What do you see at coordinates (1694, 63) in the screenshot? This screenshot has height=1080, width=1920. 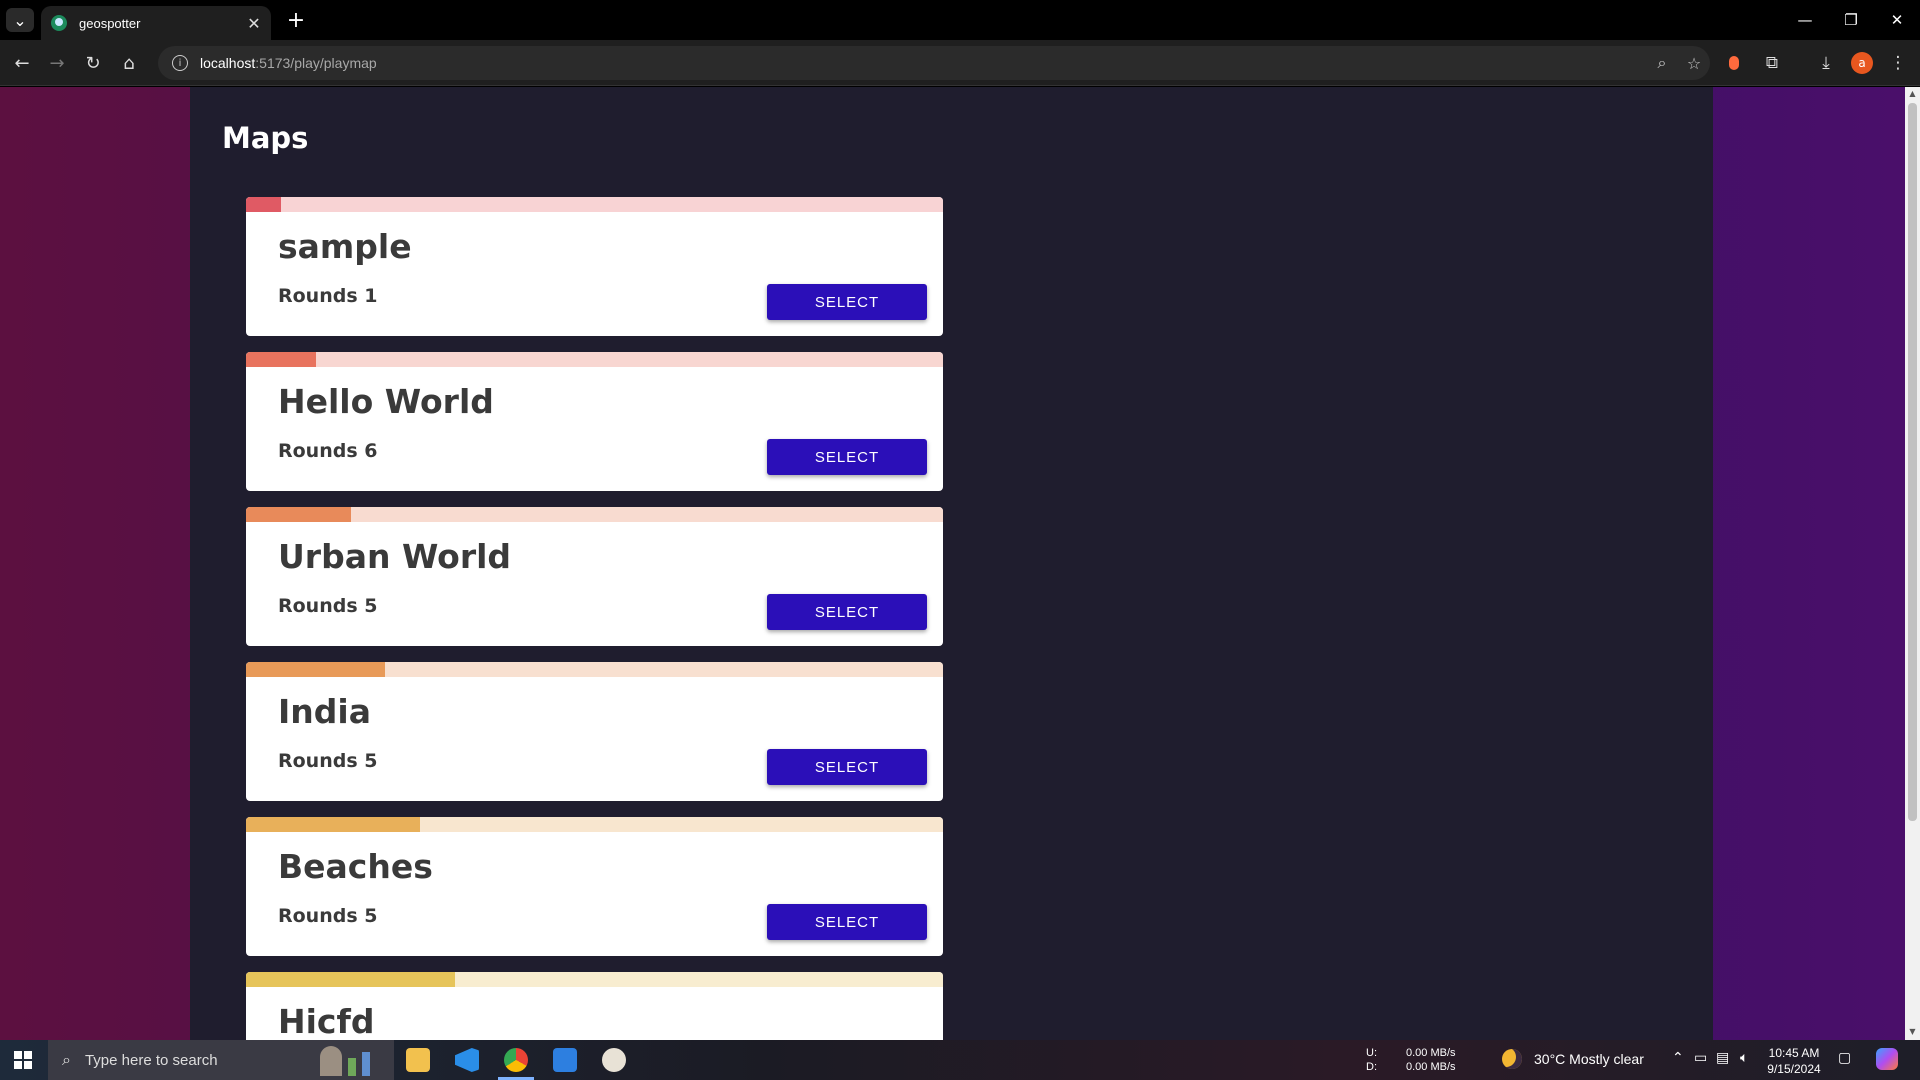 I see `star-icon: ☆` at bounding box center [1694, 63].